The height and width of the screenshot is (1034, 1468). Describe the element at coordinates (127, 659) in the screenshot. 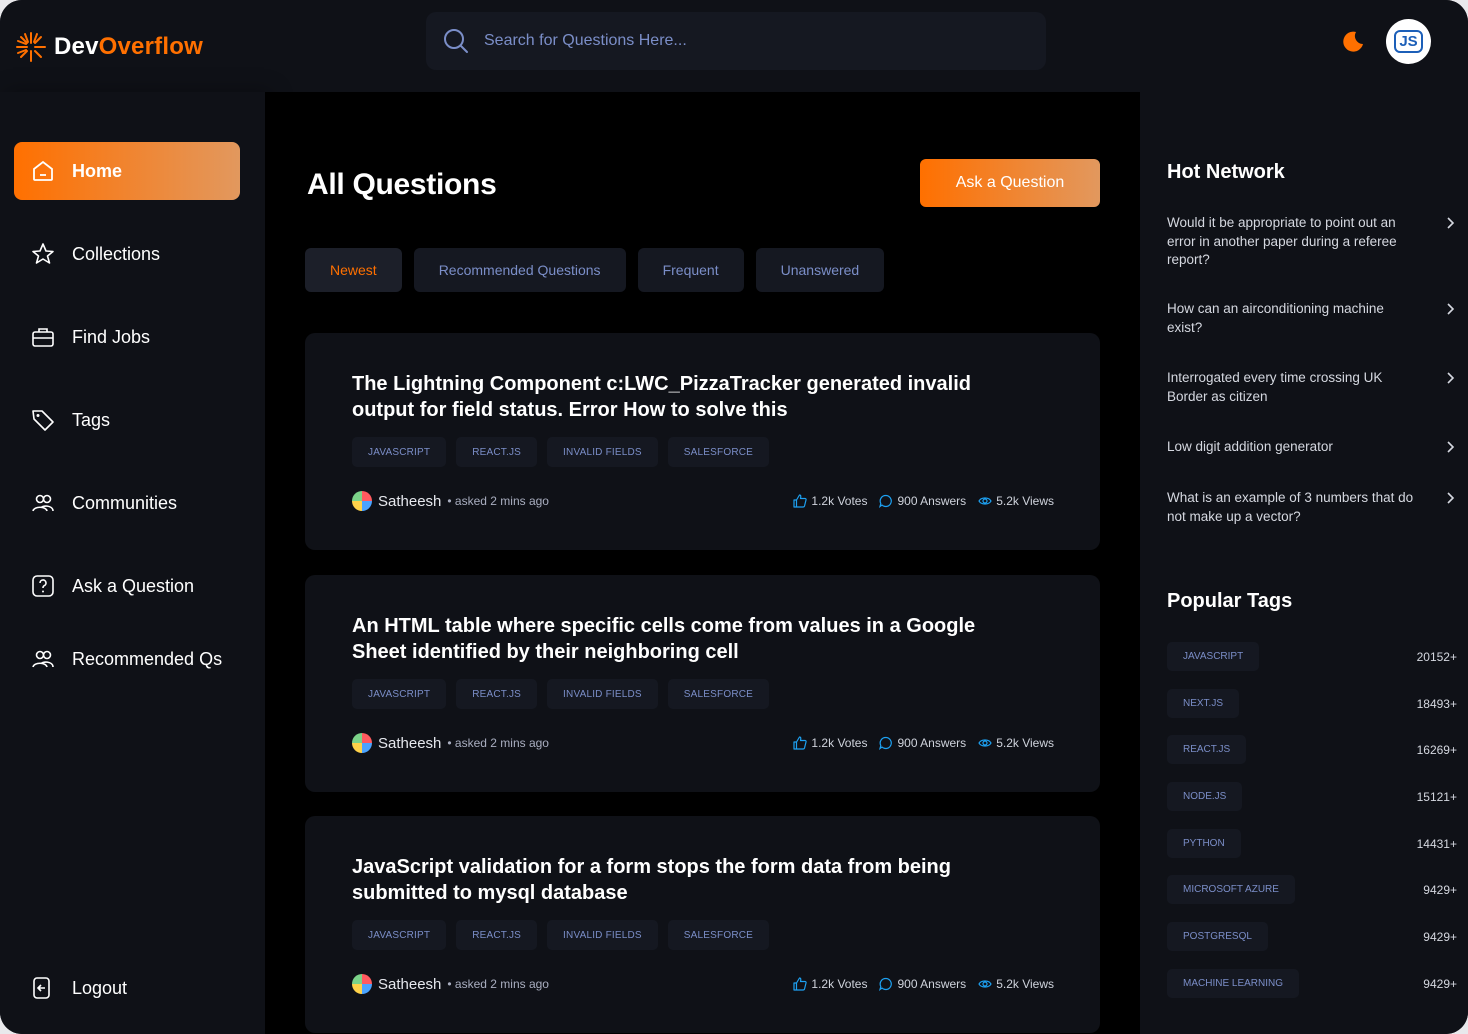

I see `sidebar-item-recommended: Recommended Qs` at that location.